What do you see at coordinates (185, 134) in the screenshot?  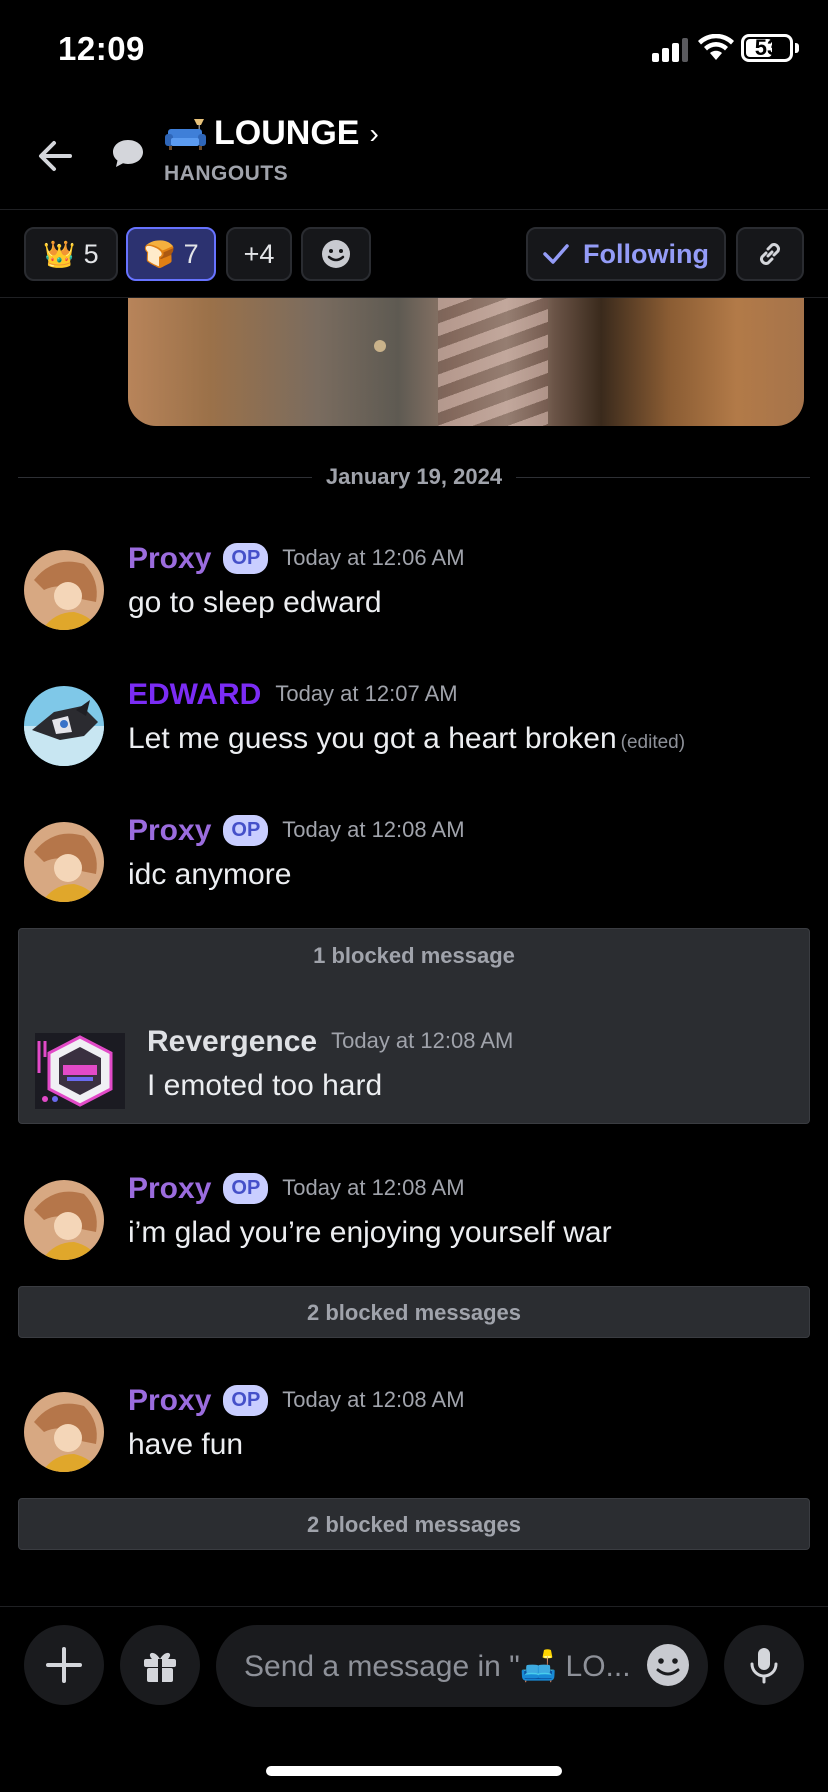 I see `couch-lamp-icon` at bounding box center [185, 134].